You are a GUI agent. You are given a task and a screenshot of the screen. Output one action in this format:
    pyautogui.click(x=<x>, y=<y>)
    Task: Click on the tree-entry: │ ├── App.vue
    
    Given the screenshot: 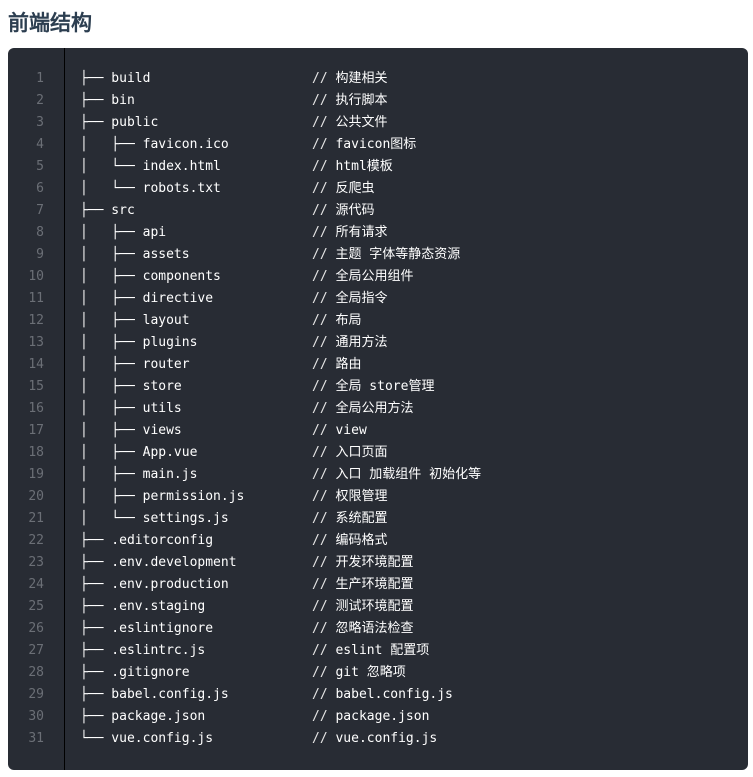 What is the action you would take?
    pyautogui.click(x=139, y=452)
    